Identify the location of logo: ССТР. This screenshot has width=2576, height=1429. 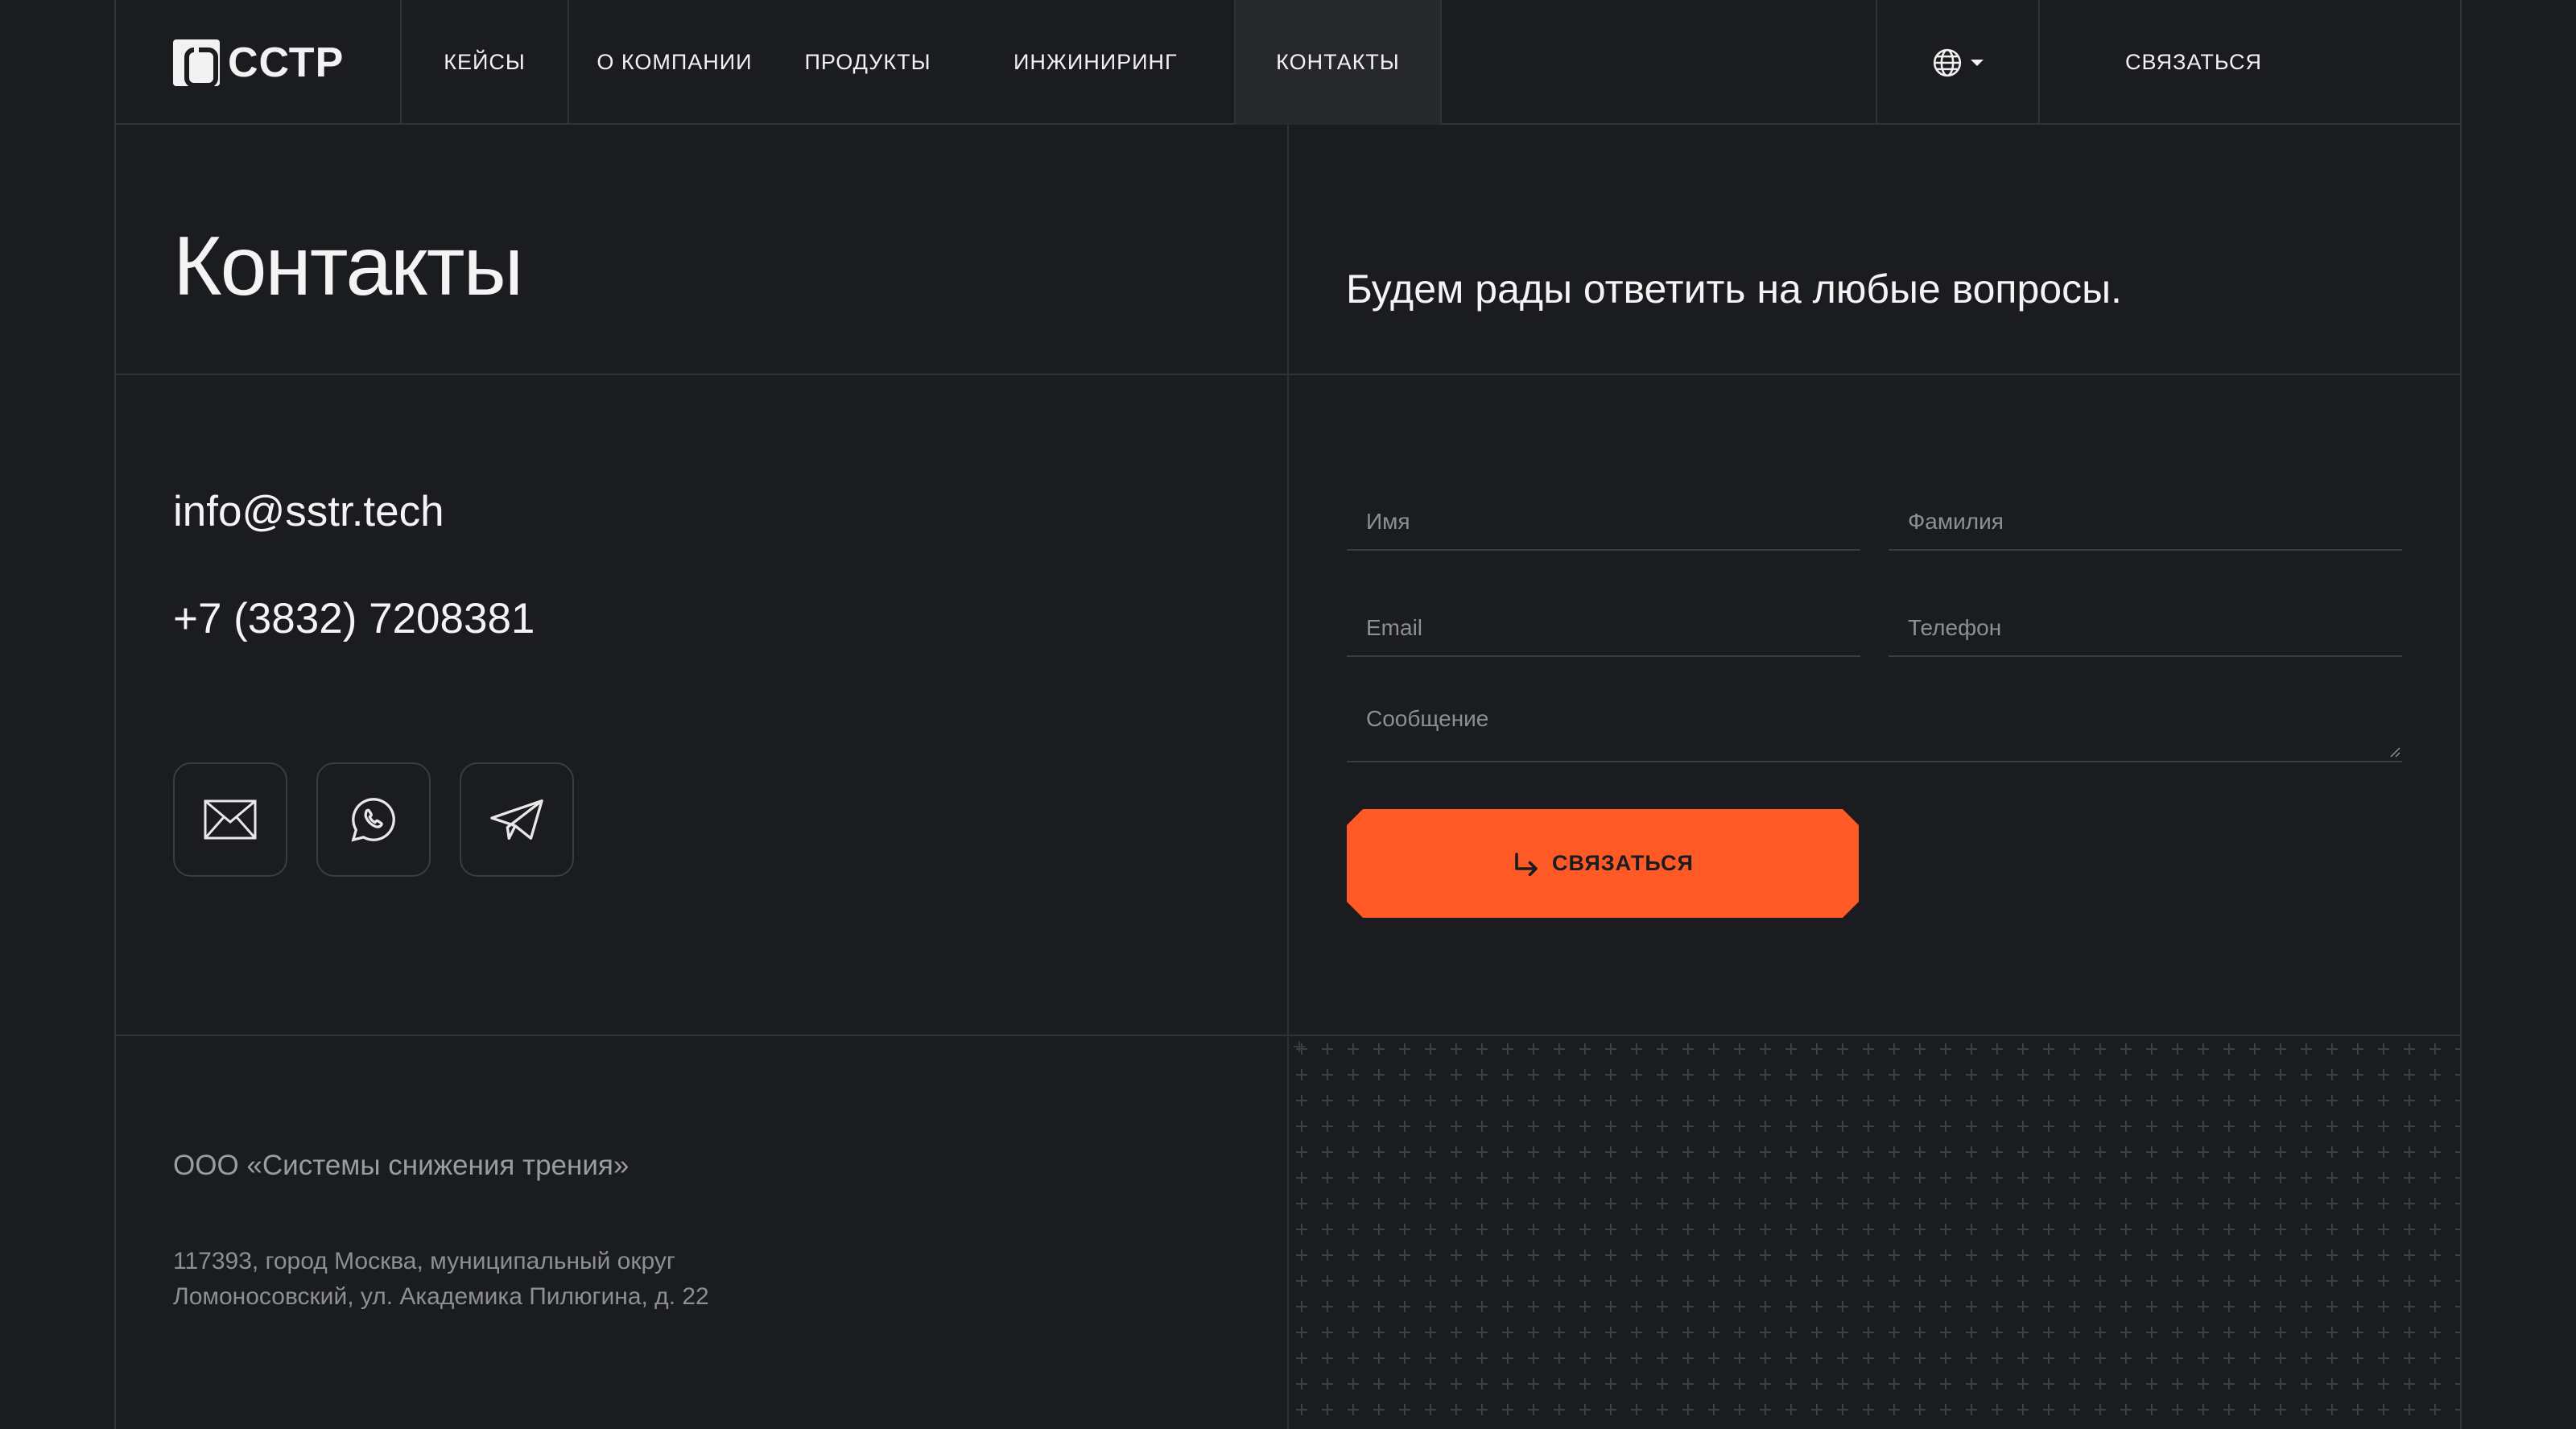
(258, 62).